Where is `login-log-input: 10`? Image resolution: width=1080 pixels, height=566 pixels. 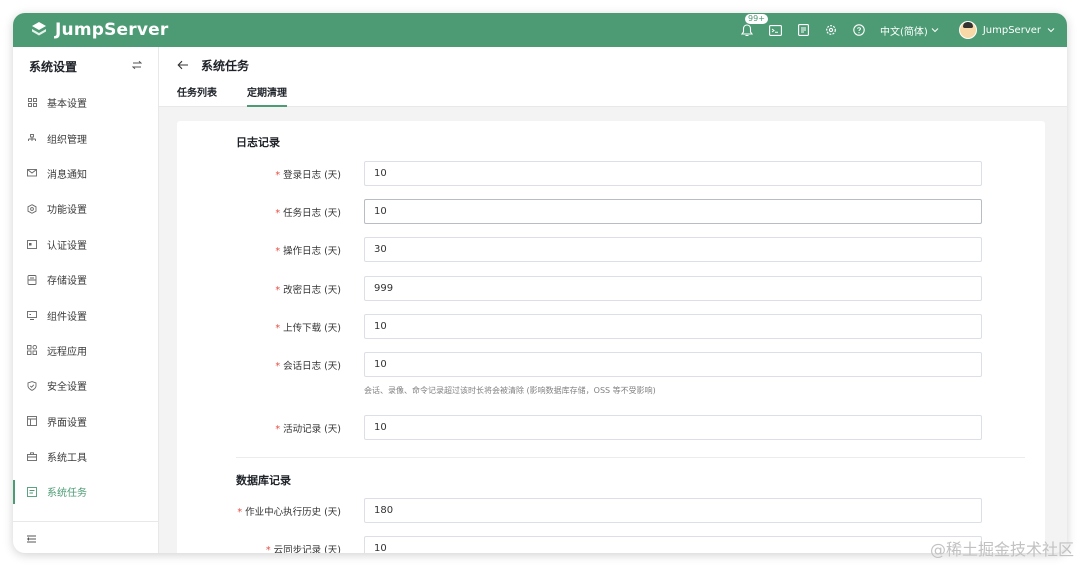 login-log-input: 10 is located at coordinates (673, 173).